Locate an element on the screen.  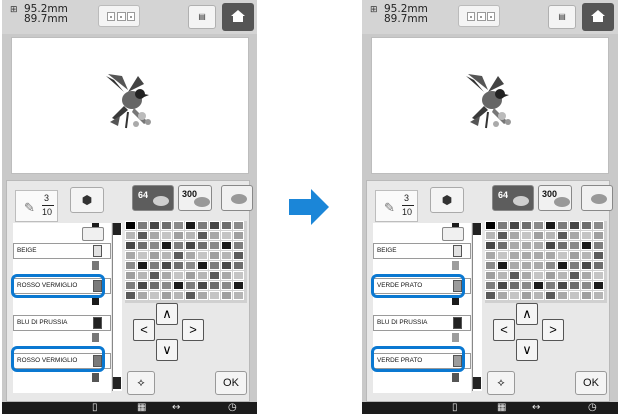
list-item: BEIGE is located at coordinates (62, 251).